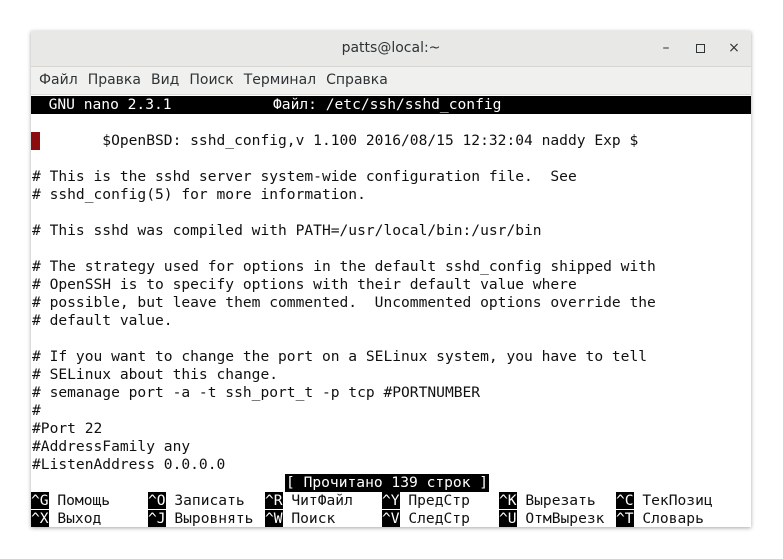  I want to click on shortcut-label: Записать, so click(205, 500).